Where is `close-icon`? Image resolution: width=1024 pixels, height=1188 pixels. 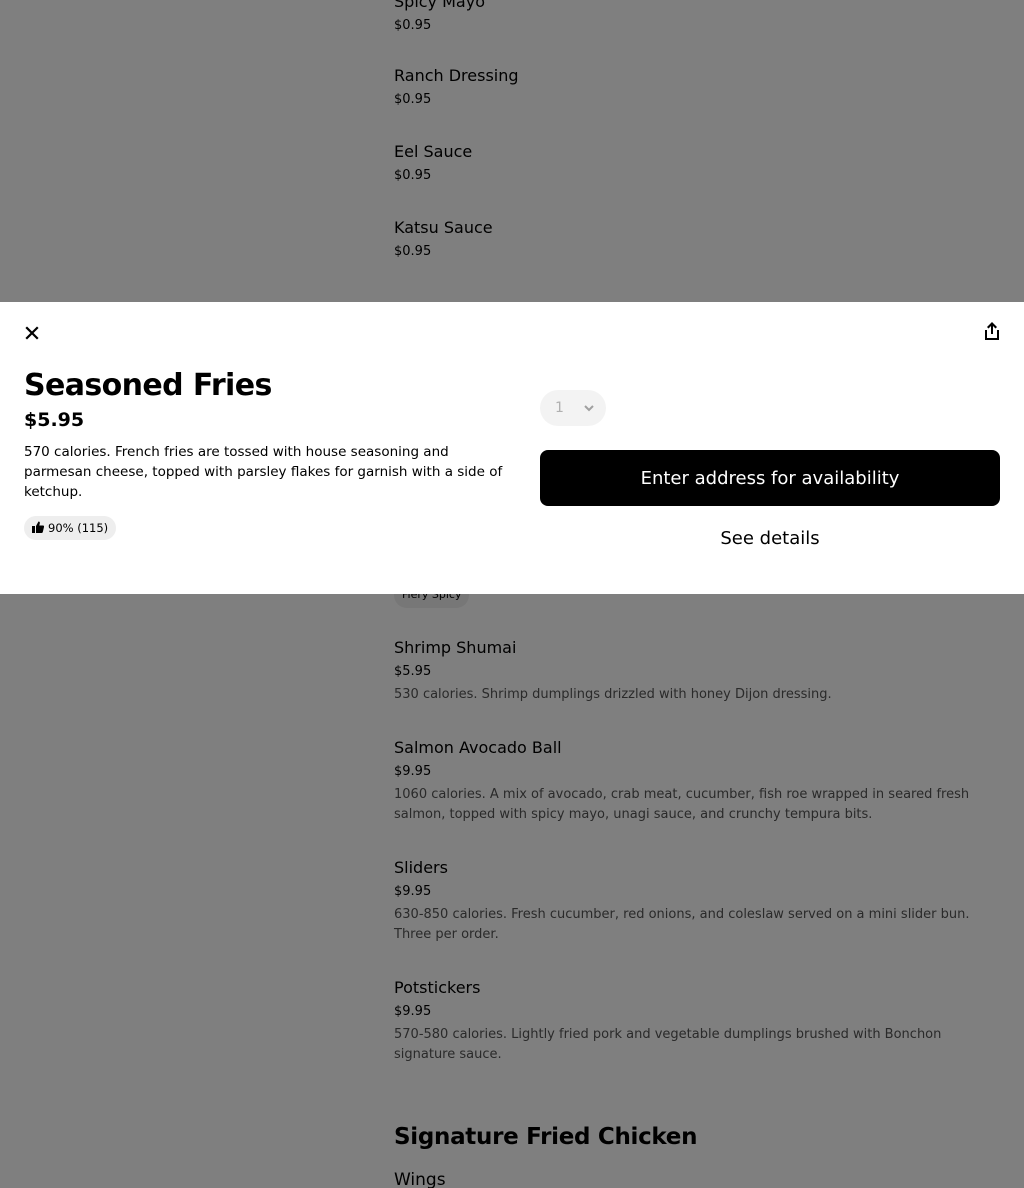
close-icon is located at coordinates (32, 334).